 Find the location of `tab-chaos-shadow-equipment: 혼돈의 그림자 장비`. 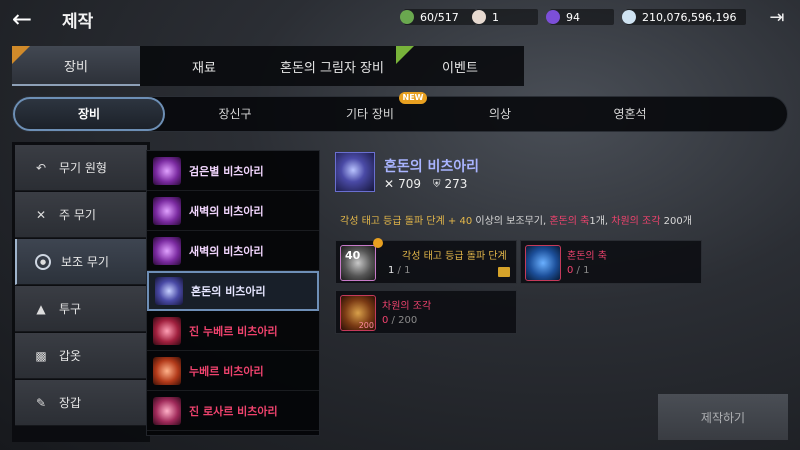

tab-chaos-shadow-equipment: 혼돈의 그림자 장비 is located at coordinates (332, 66).